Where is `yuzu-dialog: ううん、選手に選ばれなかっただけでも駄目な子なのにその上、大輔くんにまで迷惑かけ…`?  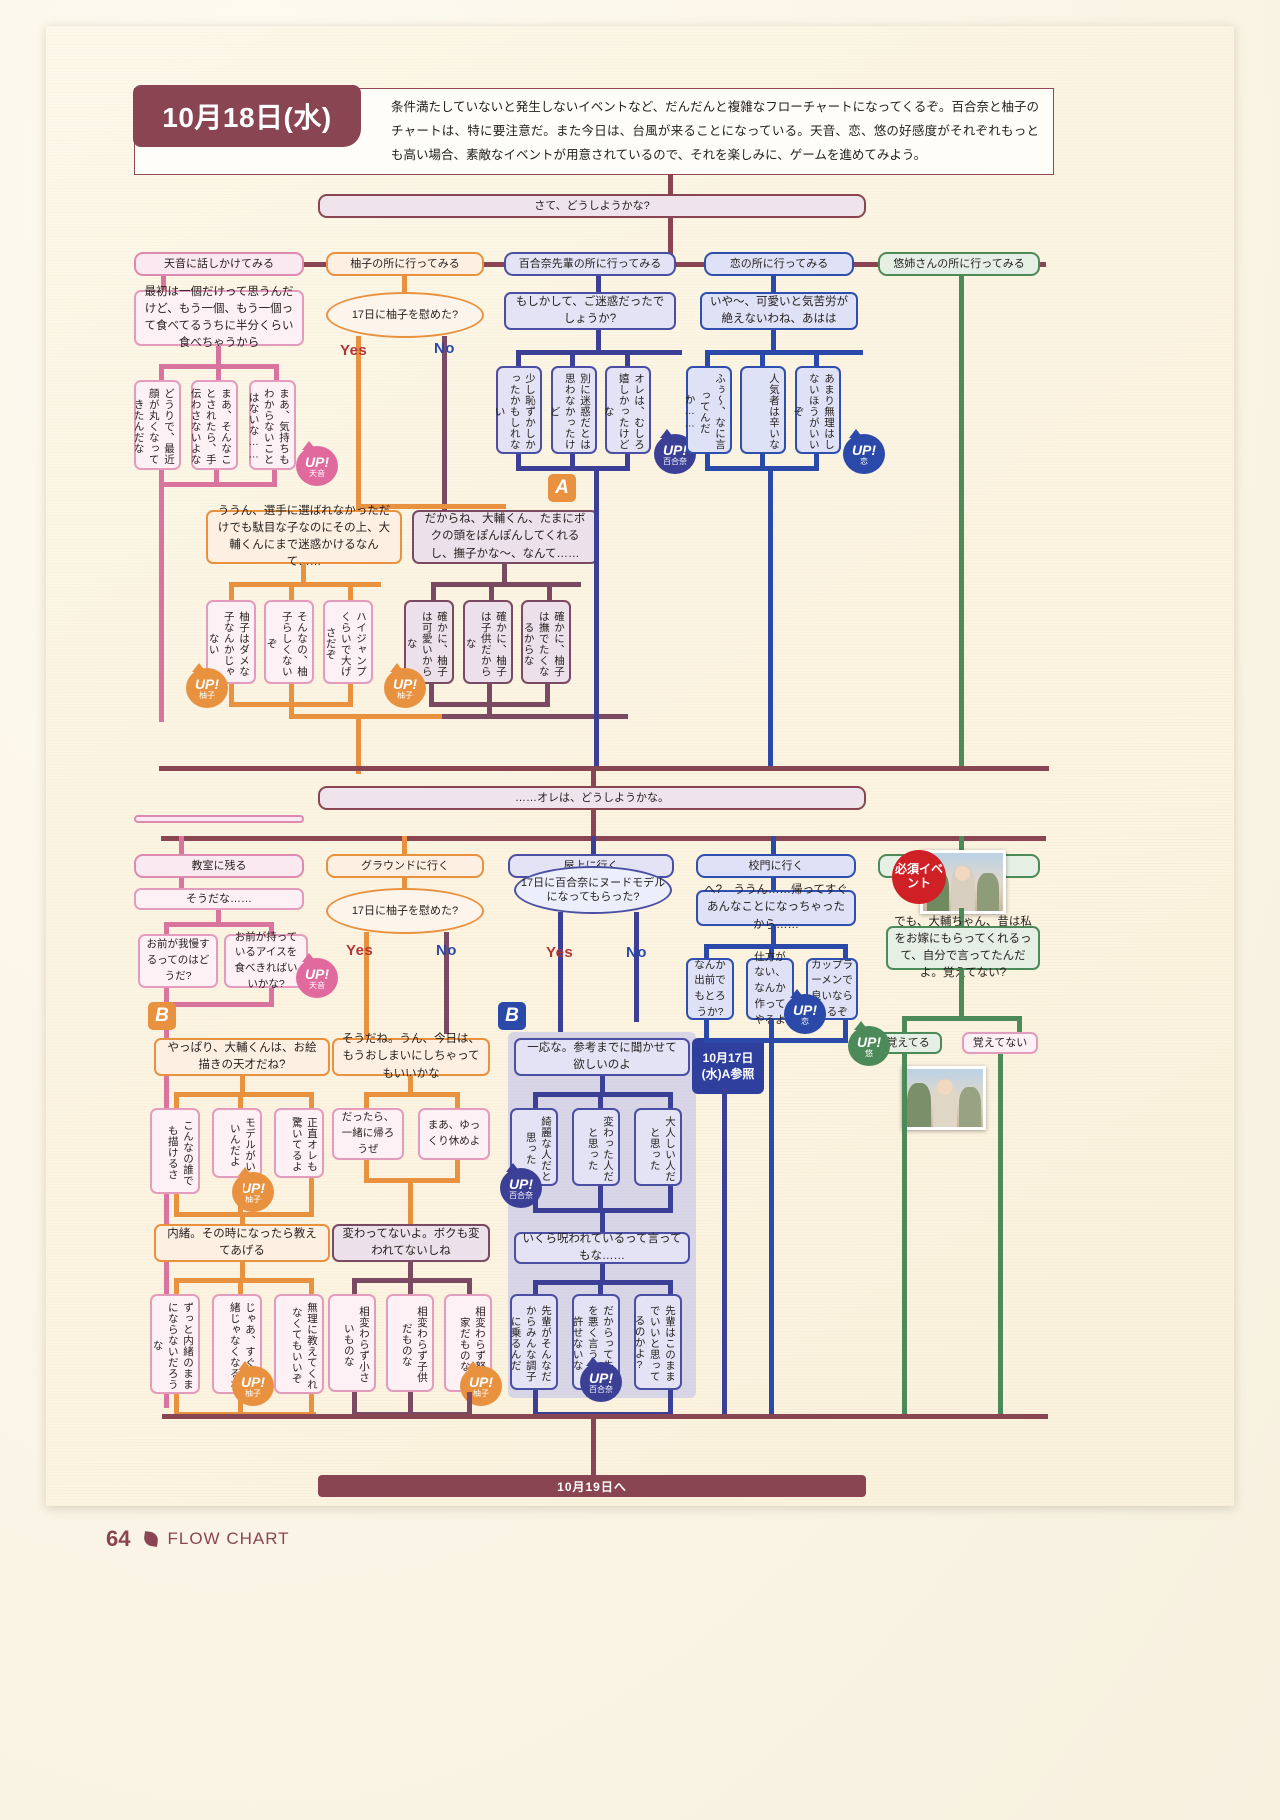
yuzu-dialog: ううん、選手に選ばれなかっただけでも駄目な子なのにその上、大輔くんにまで迷惑かけ… is located at coordinates (304, 536).